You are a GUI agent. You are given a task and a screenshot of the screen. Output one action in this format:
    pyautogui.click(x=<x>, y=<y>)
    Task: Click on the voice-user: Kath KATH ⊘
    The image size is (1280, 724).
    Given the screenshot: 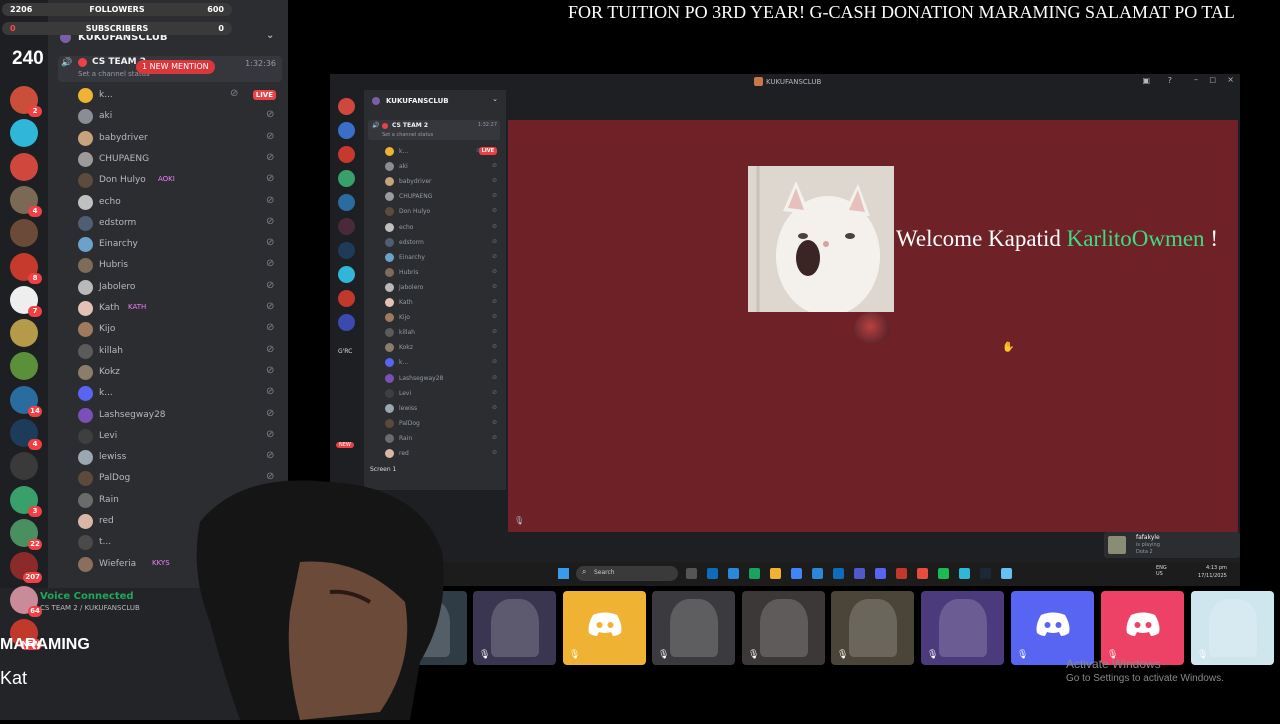 What is the action you would take?
    pyautogui.click(x=178, y=309)
    